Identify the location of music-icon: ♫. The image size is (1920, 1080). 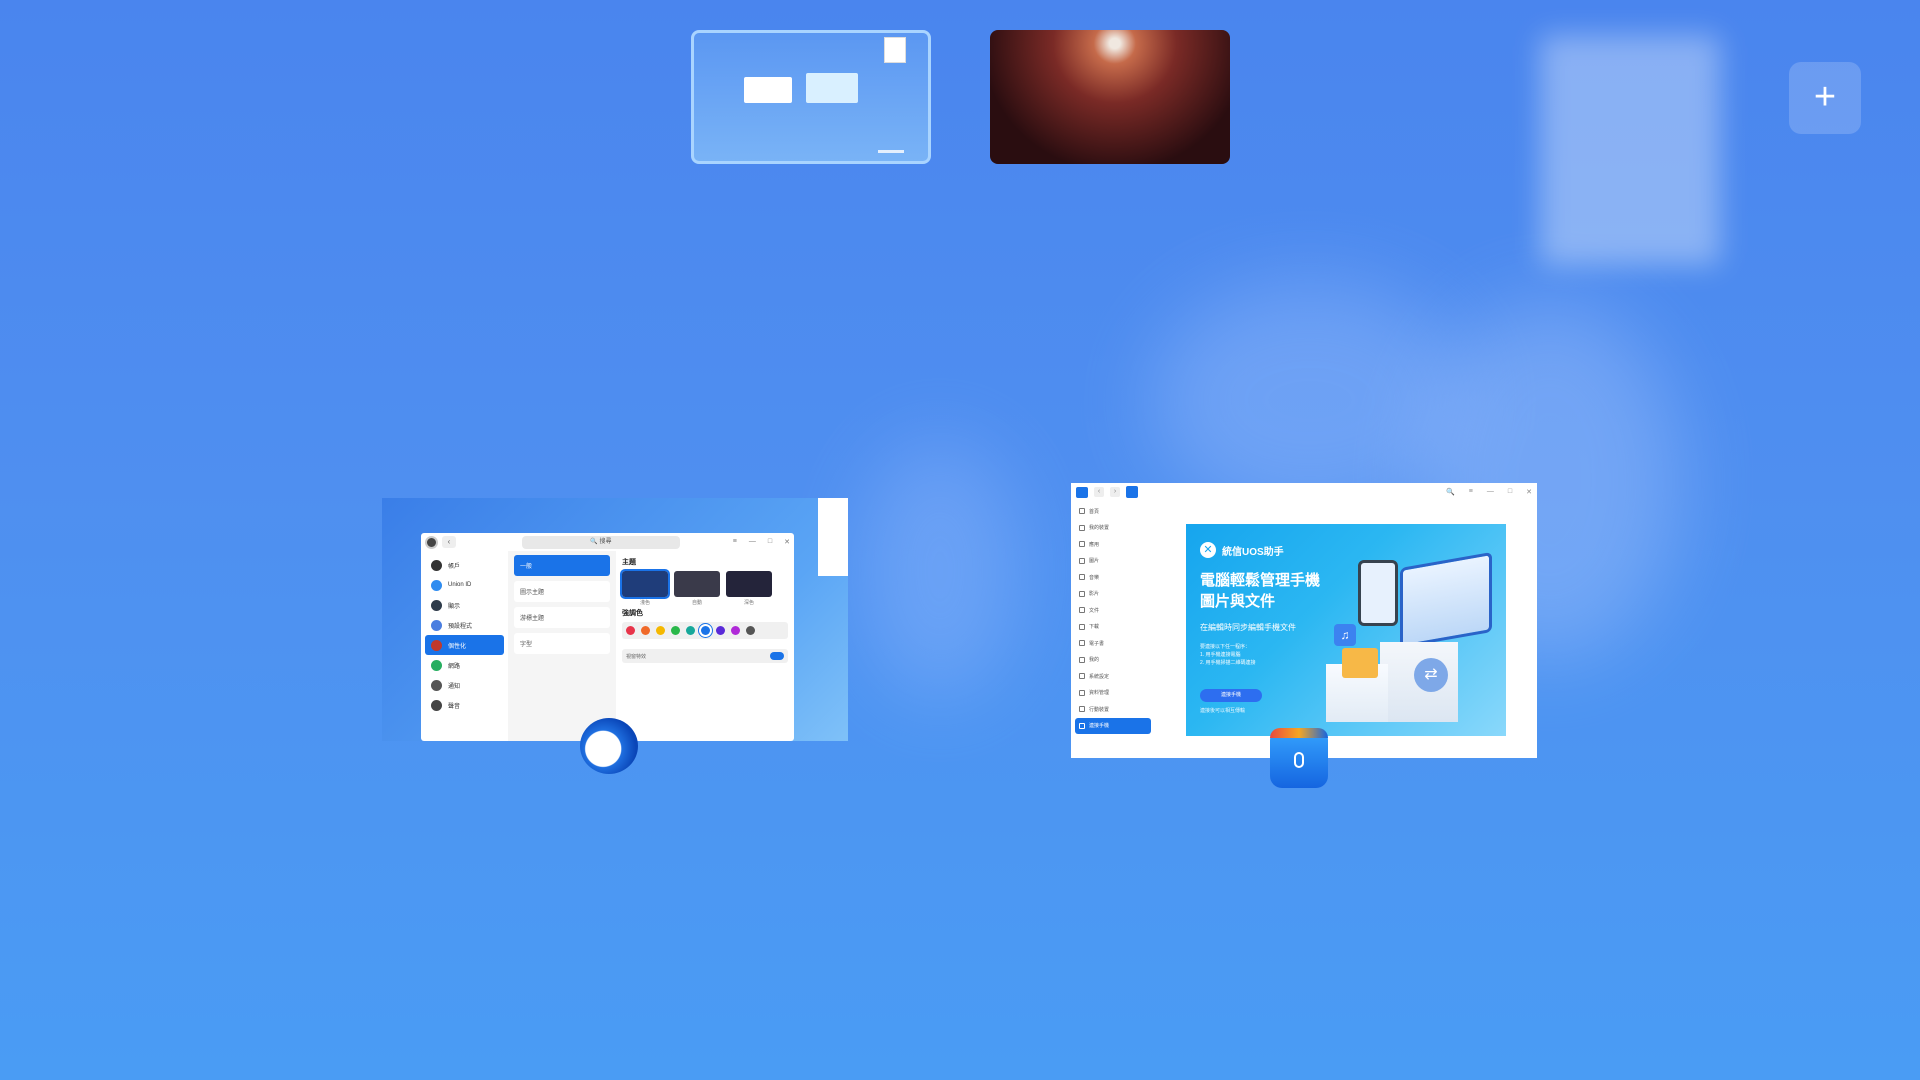
(1345, 635).